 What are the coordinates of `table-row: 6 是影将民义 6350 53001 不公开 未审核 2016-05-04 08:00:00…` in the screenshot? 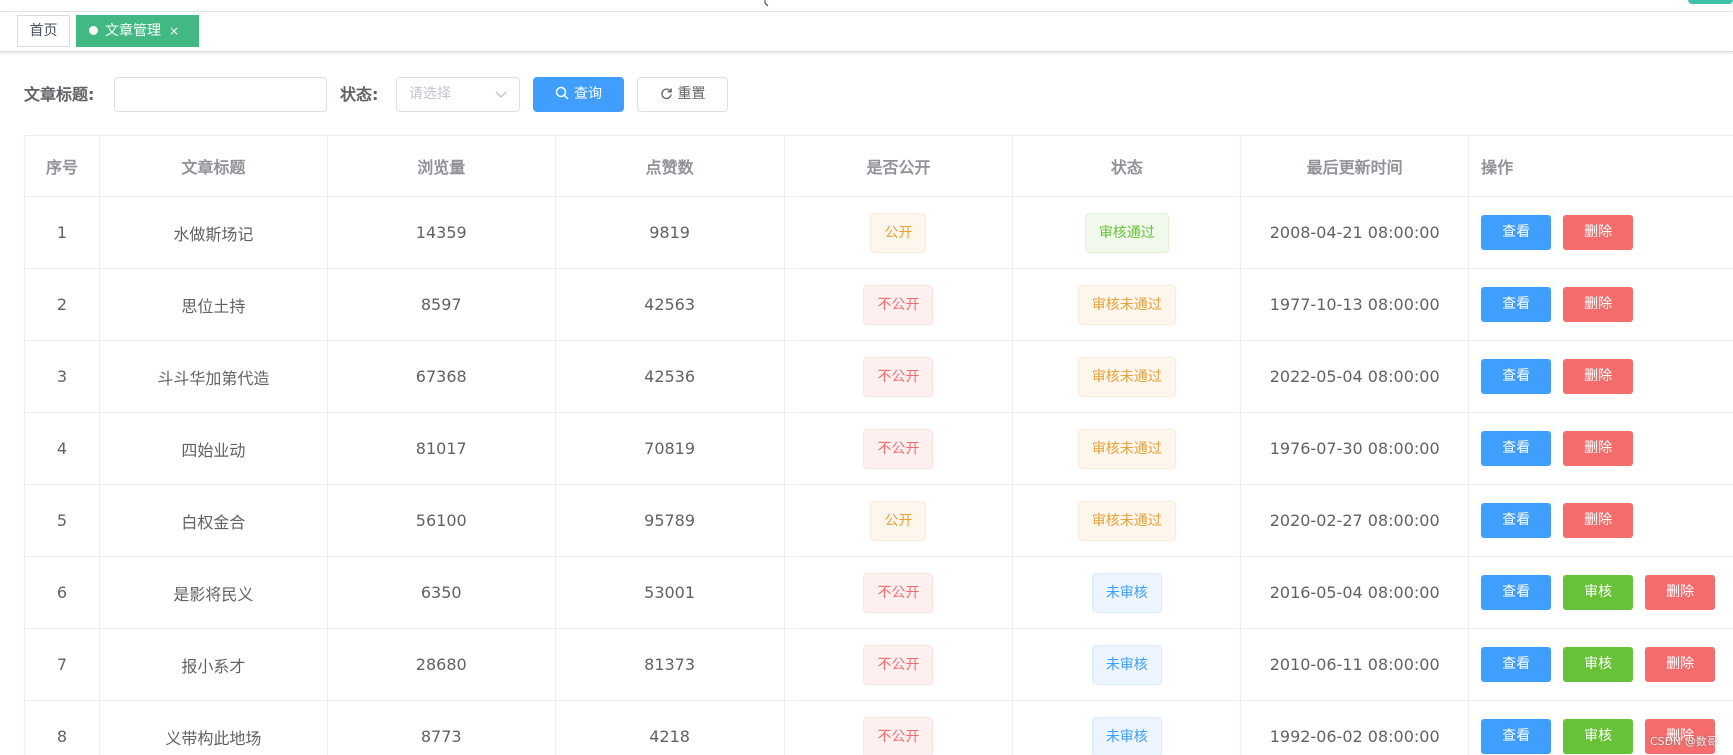 It's located at (879, 593).